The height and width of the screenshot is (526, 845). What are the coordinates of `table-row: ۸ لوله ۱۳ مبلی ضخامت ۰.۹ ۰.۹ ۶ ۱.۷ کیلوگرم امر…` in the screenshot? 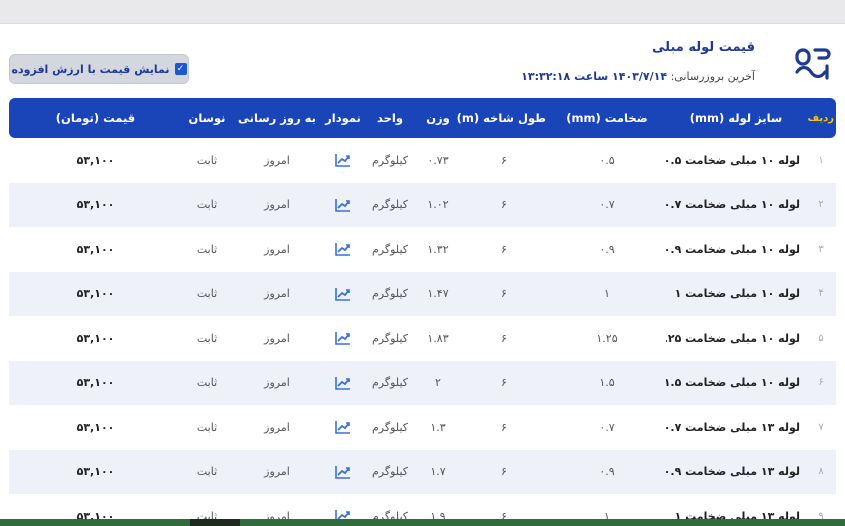 It's located at (422, 471).